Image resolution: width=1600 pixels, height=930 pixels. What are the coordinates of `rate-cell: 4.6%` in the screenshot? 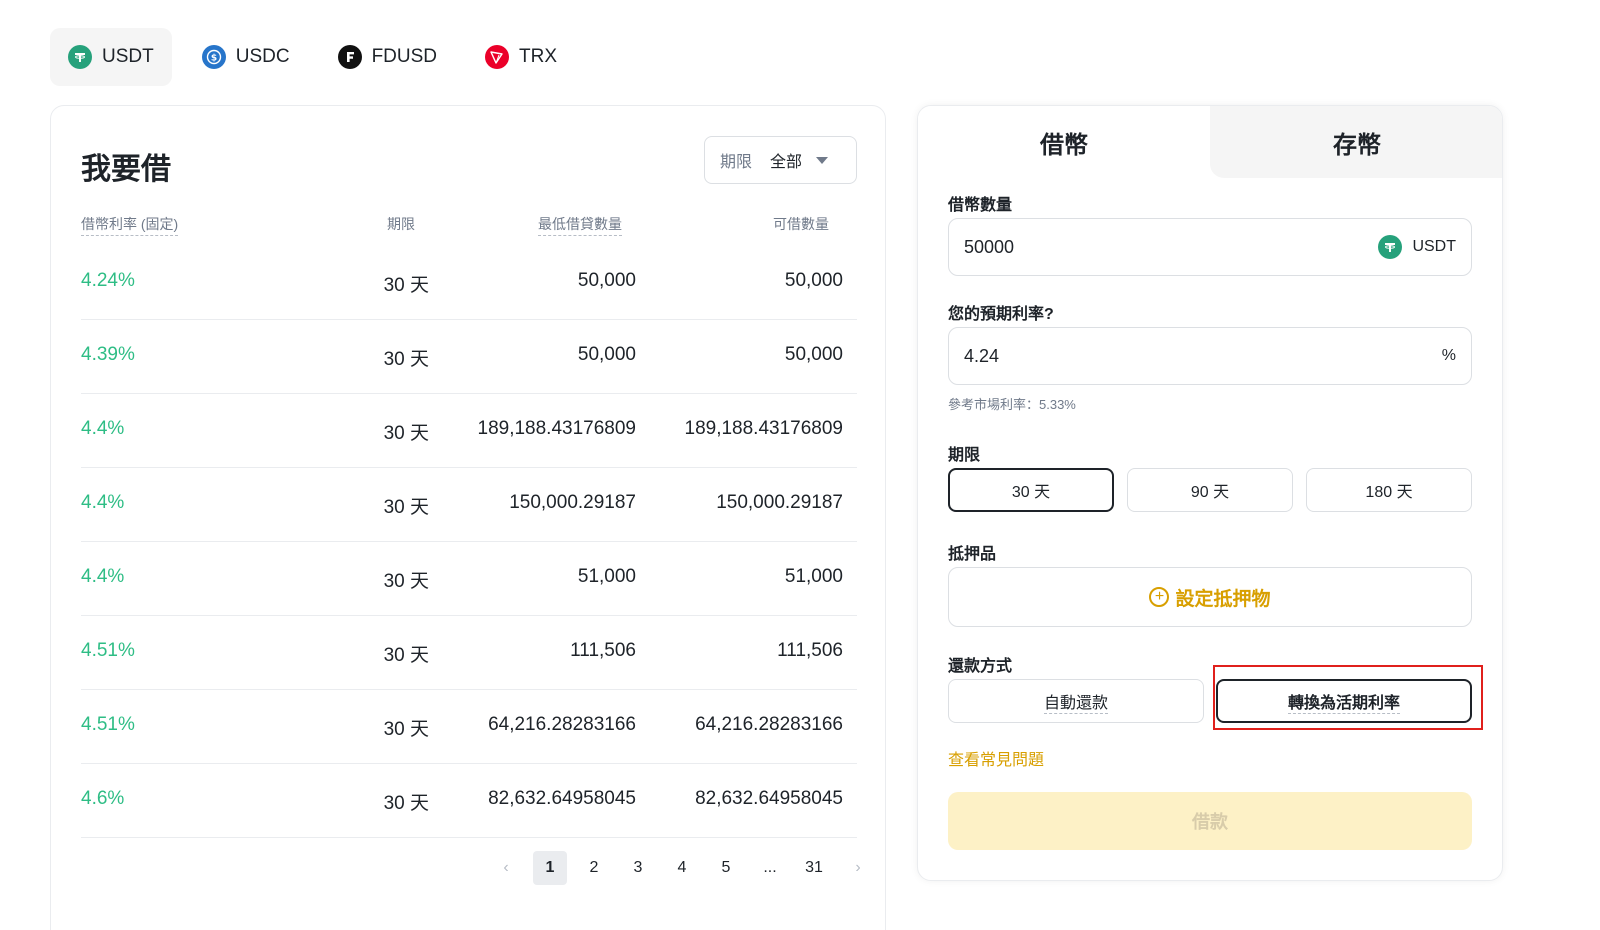 It's located at (103, 798).